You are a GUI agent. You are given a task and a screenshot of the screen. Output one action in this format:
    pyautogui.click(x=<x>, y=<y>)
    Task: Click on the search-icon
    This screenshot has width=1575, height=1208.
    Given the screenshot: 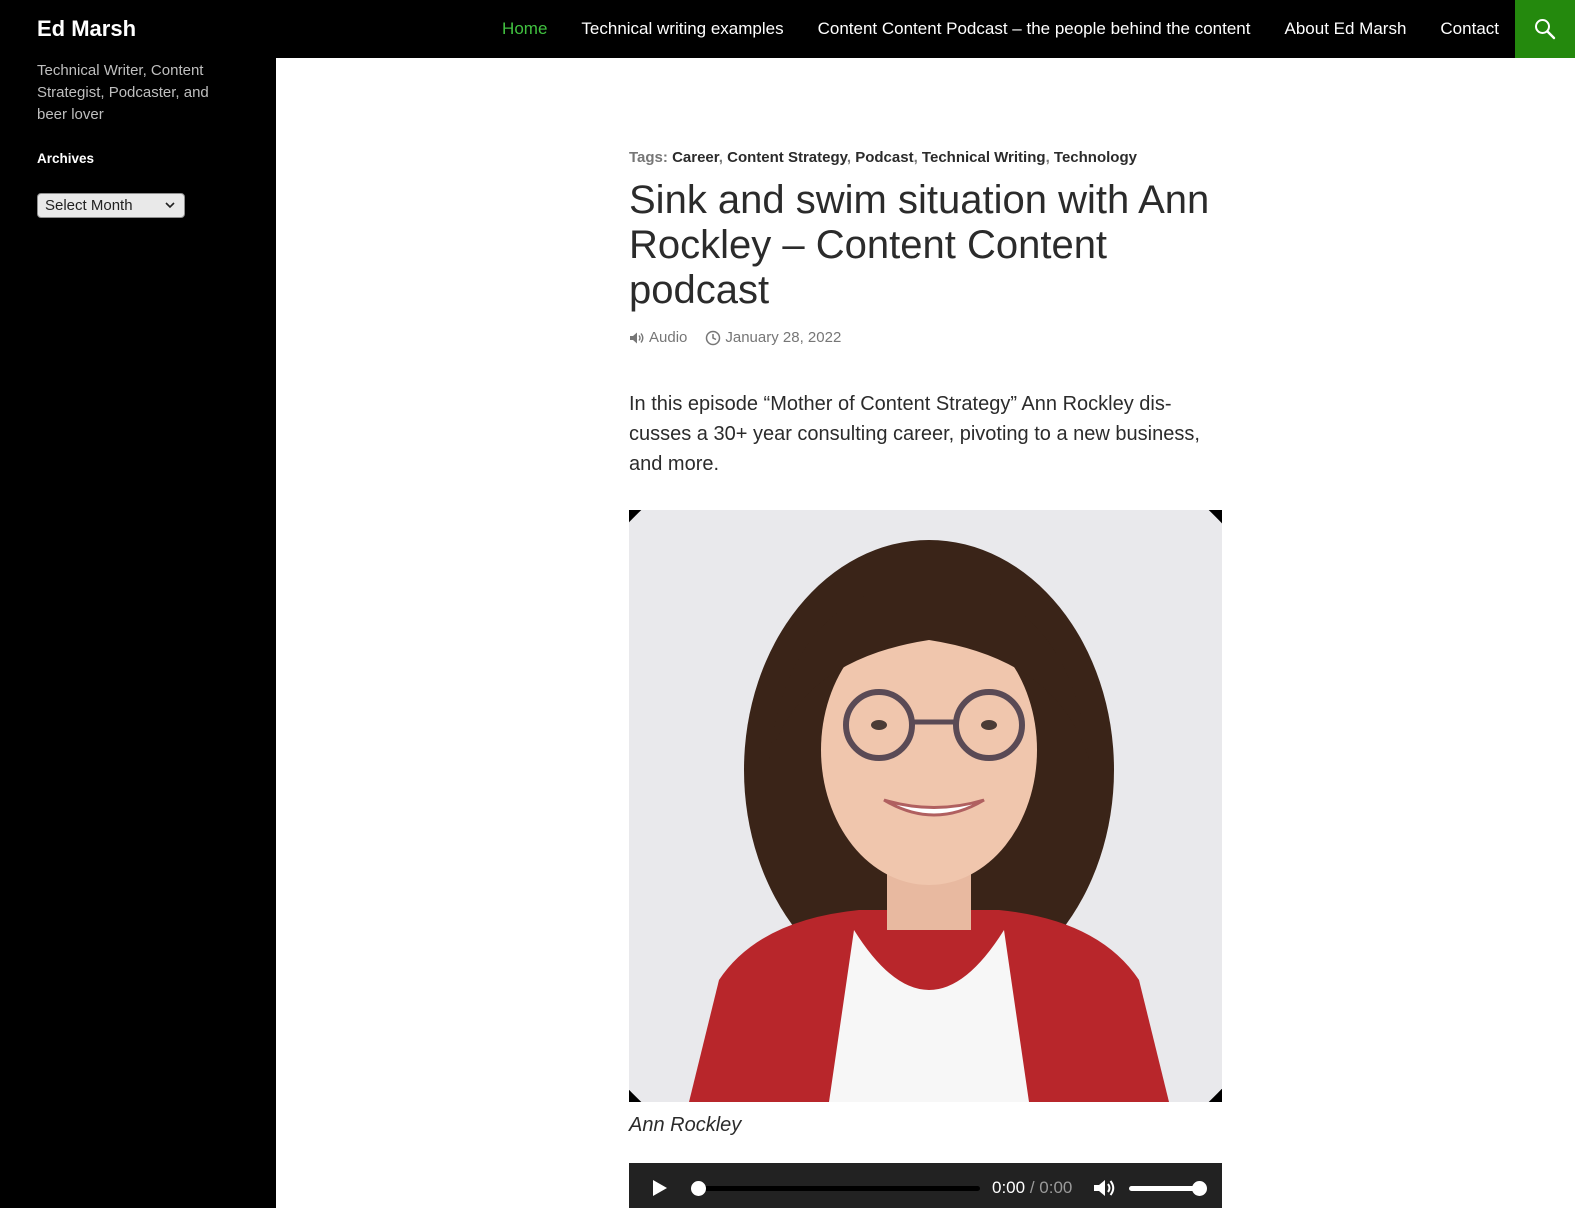 What is the action you would take?
    pyautogui.click(x=1545, y=29)
    